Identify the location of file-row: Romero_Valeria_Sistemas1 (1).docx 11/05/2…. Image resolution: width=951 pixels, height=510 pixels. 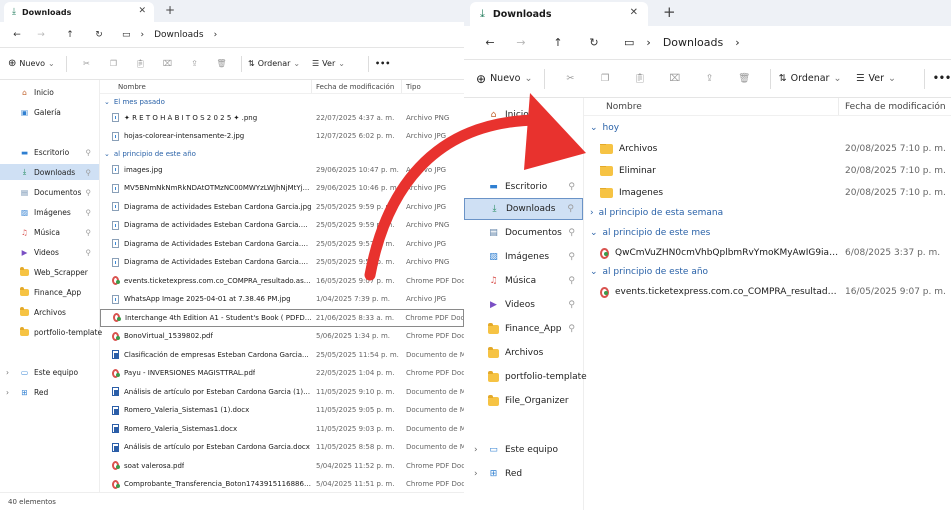
(282, 411).